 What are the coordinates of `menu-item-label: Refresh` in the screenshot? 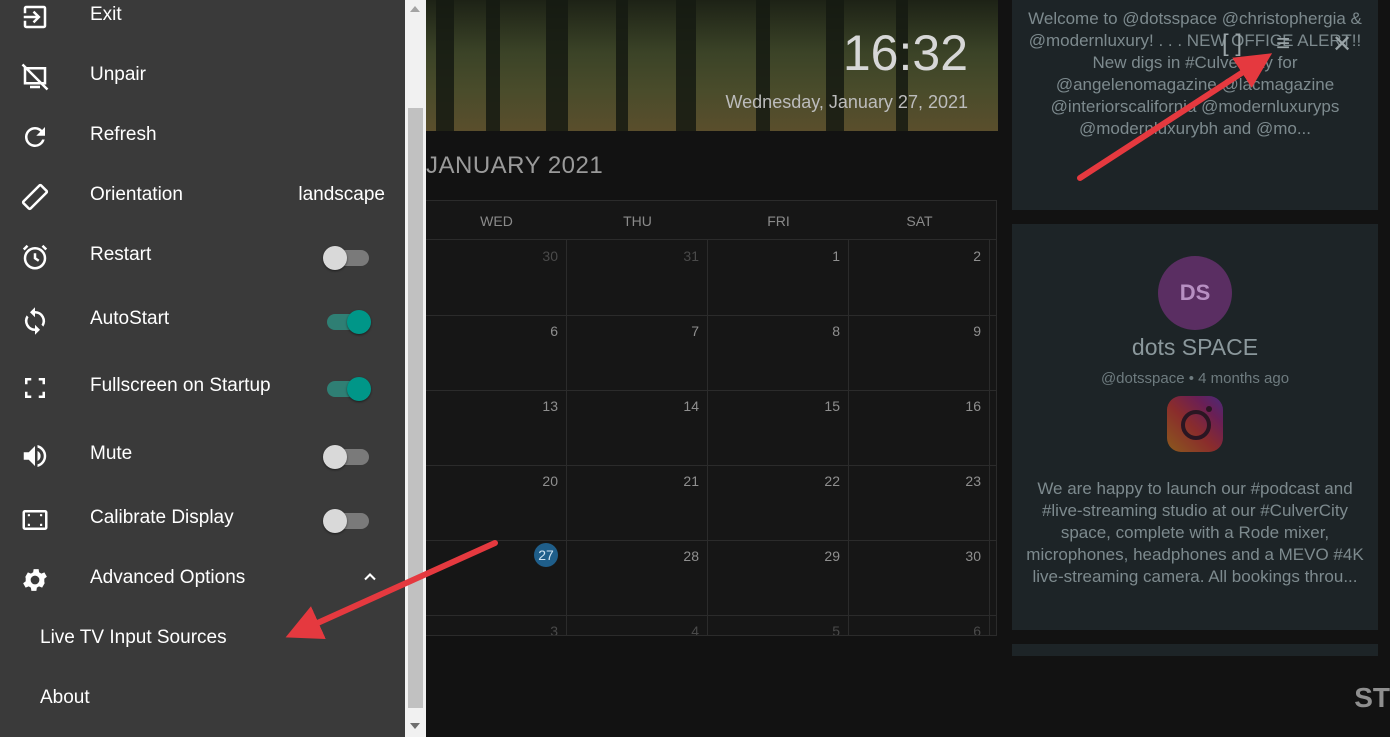 It's located at (123, 134).